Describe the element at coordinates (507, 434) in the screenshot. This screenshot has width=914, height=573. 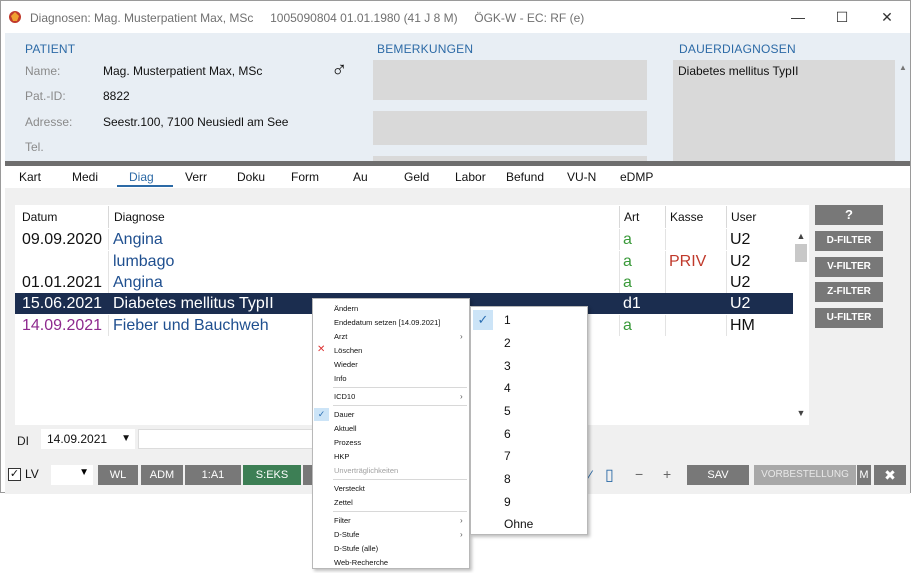
I see `submenu-item-6: 6` at that location.